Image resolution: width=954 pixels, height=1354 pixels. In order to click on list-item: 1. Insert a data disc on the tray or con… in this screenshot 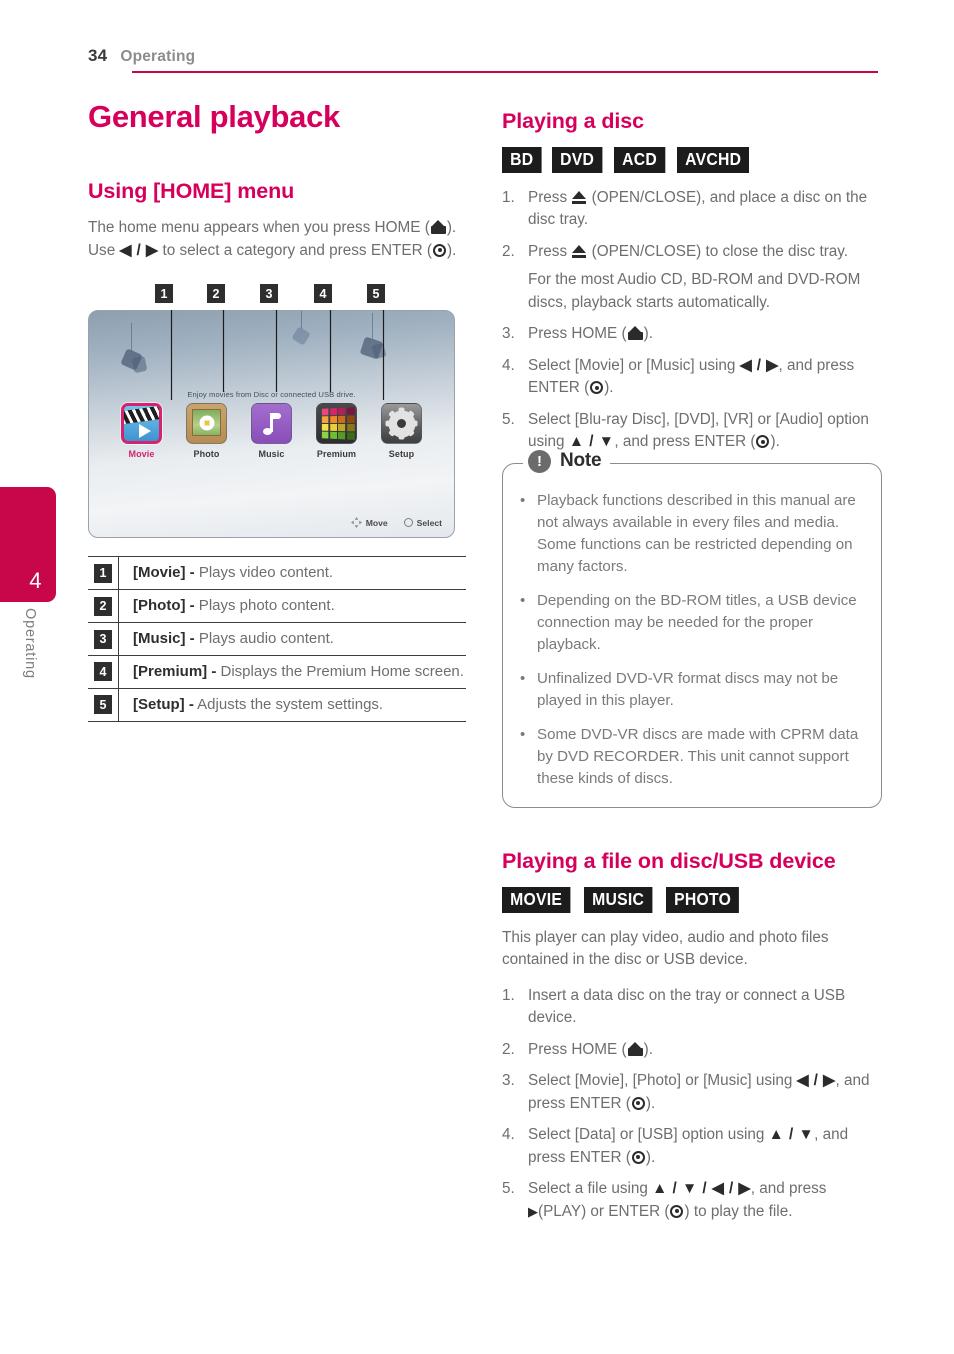, I will do `click(692, 1007)`.